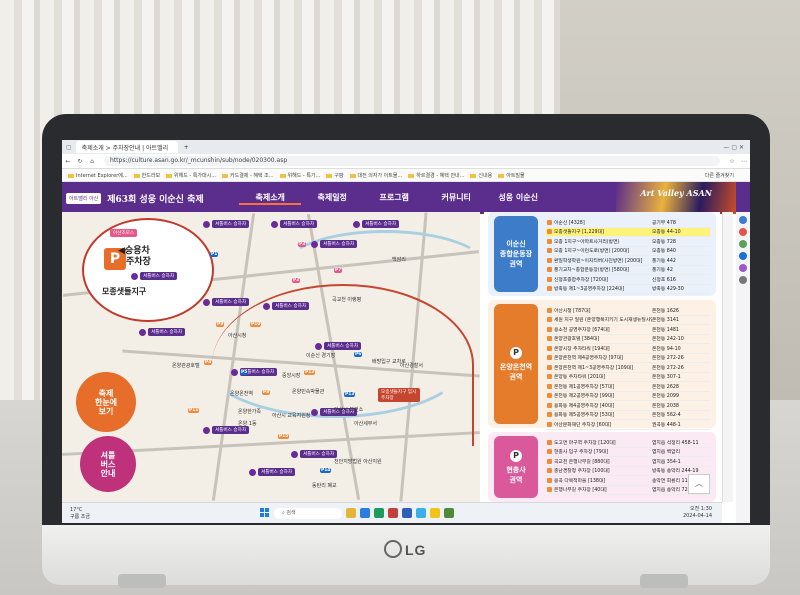 This screenshot has height=595, width=800. I want to click on clock: 오전 1:30 2024-04-14, so click(697, 513).